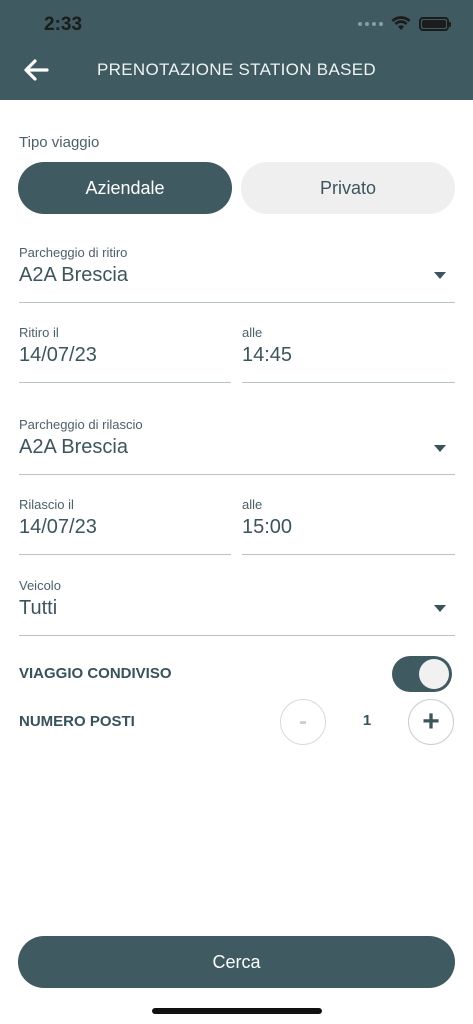 The image size is (473, 1024). What do you see at coordinates (236, 50) in the screenshot?
I see `header: 2:33 PRENOTAZIONE STATION BASED` at bounding box center [236, 50].